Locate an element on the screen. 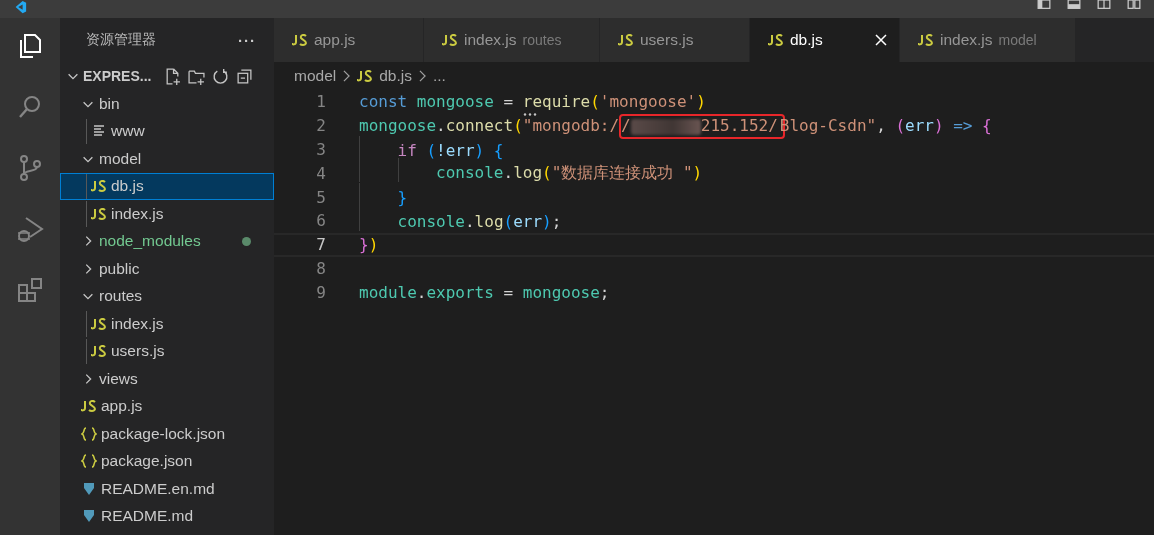 This screenshot has width=1154, height=535. editor-tab: users.js is located at coordinates (675, 40).